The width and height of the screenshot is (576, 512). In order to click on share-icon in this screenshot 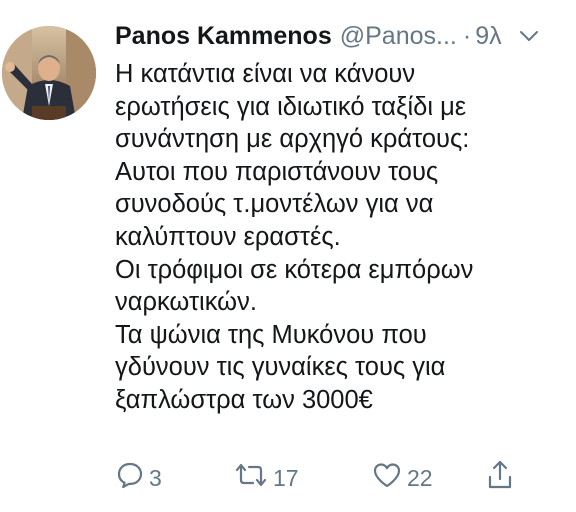, I will do `click(500, 478)`.